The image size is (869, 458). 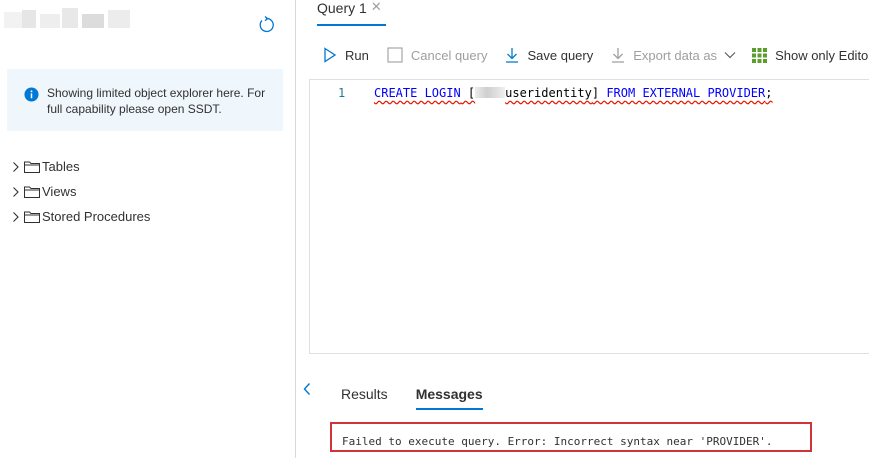 What do you see at coordinates (449, 398) in the screenshot?
I see `tab-messages: Messages` at bounding box center [449, 398].